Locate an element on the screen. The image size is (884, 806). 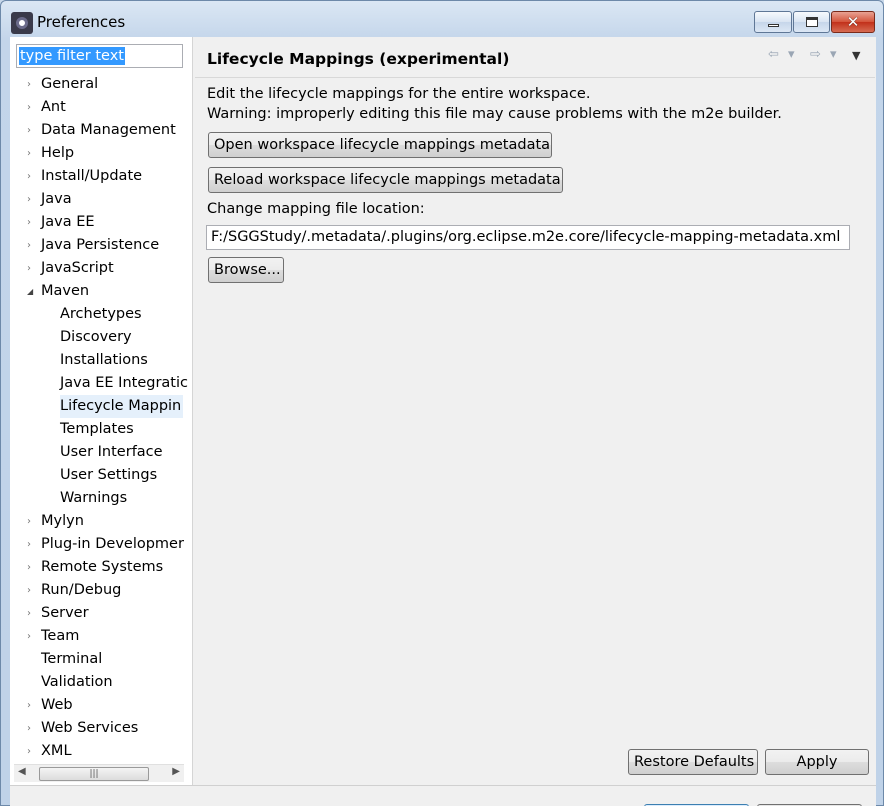
tree-item: Terminal is located at coordinates (101, 659).